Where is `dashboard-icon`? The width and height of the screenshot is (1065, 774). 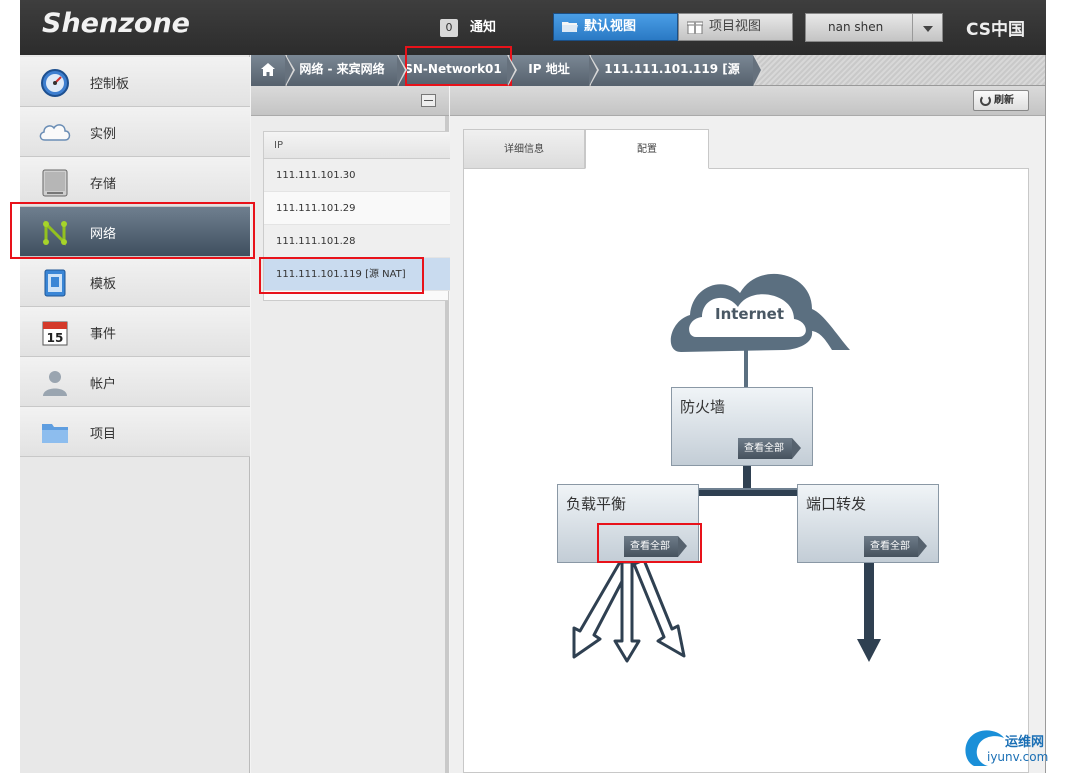 dashboard-icon is located at coordinates (55, 83).